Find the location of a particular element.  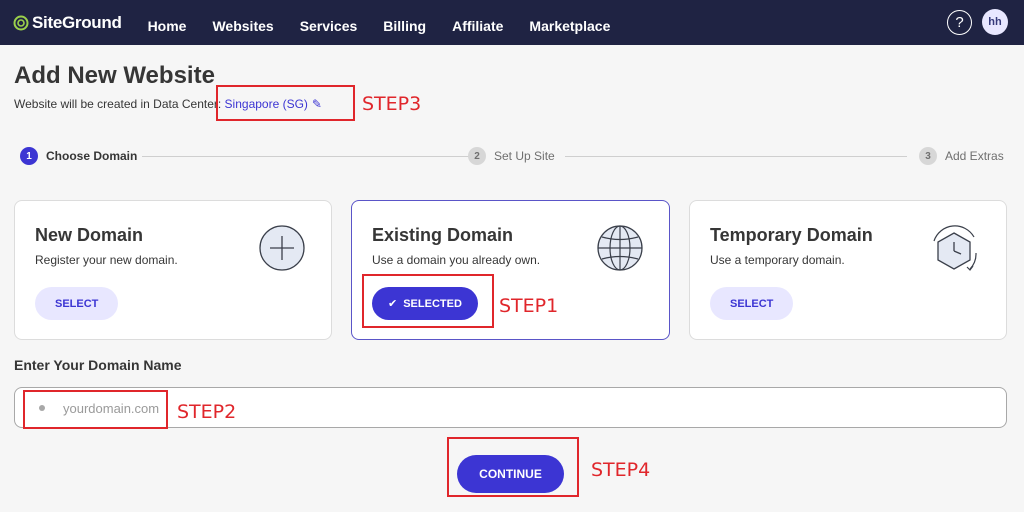

card-description: Register your new domain. is located at coordinates (106, 260).